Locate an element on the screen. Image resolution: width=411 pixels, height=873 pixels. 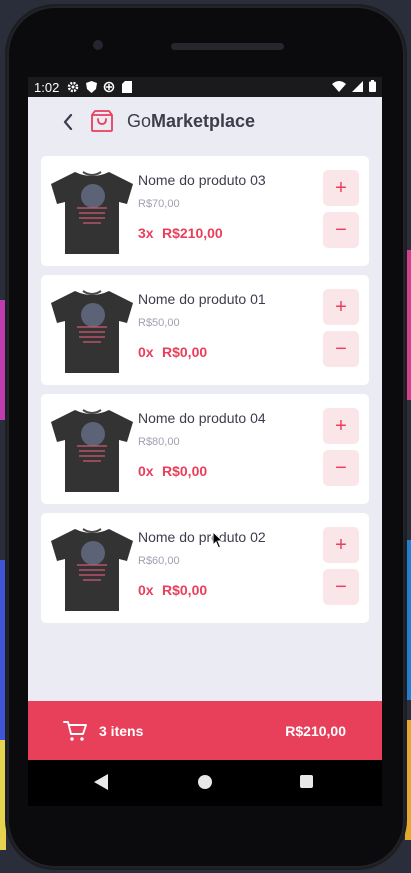
product-quantity: 3x is located at coordinates (146, 233).